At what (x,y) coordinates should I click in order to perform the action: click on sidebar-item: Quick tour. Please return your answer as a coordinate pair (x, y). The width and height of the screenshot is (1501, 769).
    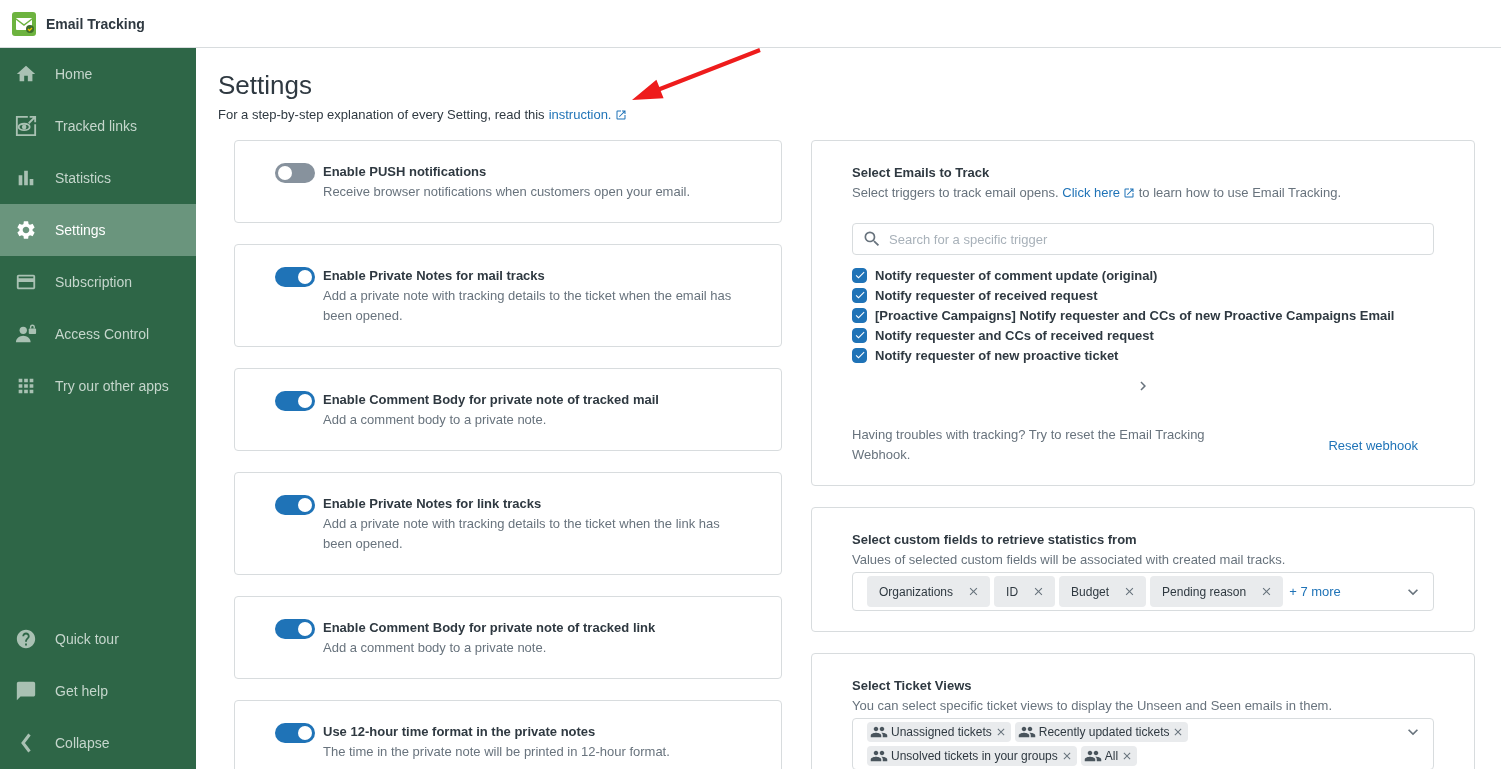
    Looking at the image, I should click on (98, 639).